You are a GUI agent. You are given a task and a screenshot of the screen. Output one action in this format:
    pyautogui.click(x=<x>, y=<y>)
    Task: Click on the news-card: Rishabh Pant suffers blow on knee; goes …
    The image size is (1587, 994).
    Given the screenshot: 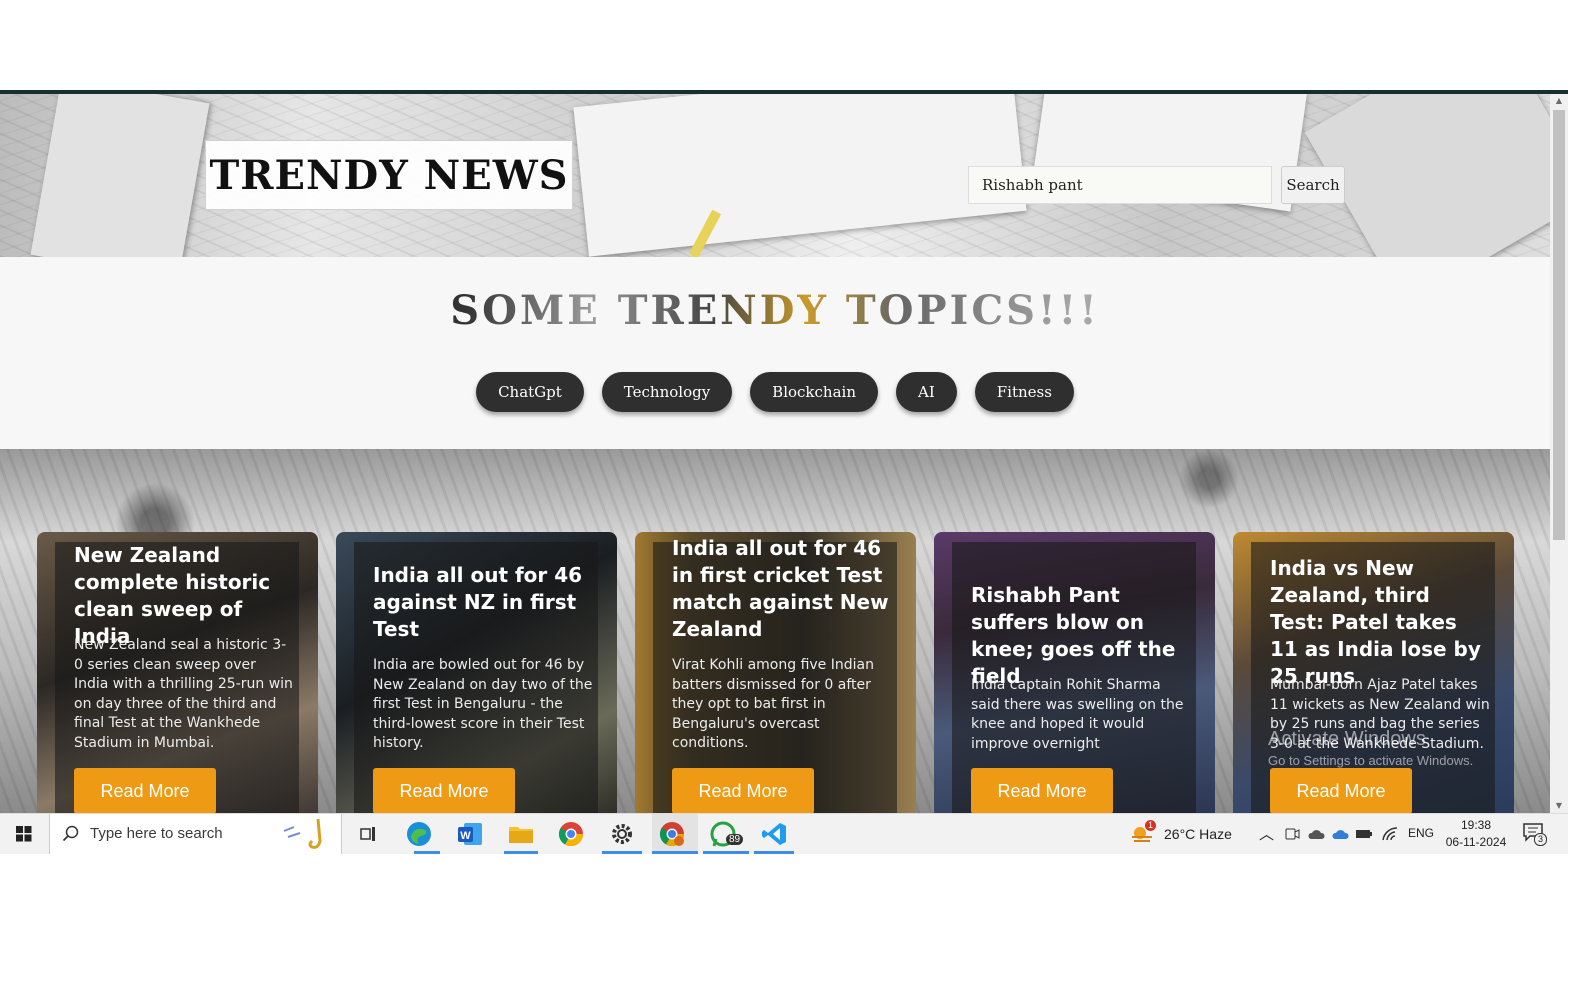 What is the action you would take?
    pyautogui.click(x=1074, y=672)
    